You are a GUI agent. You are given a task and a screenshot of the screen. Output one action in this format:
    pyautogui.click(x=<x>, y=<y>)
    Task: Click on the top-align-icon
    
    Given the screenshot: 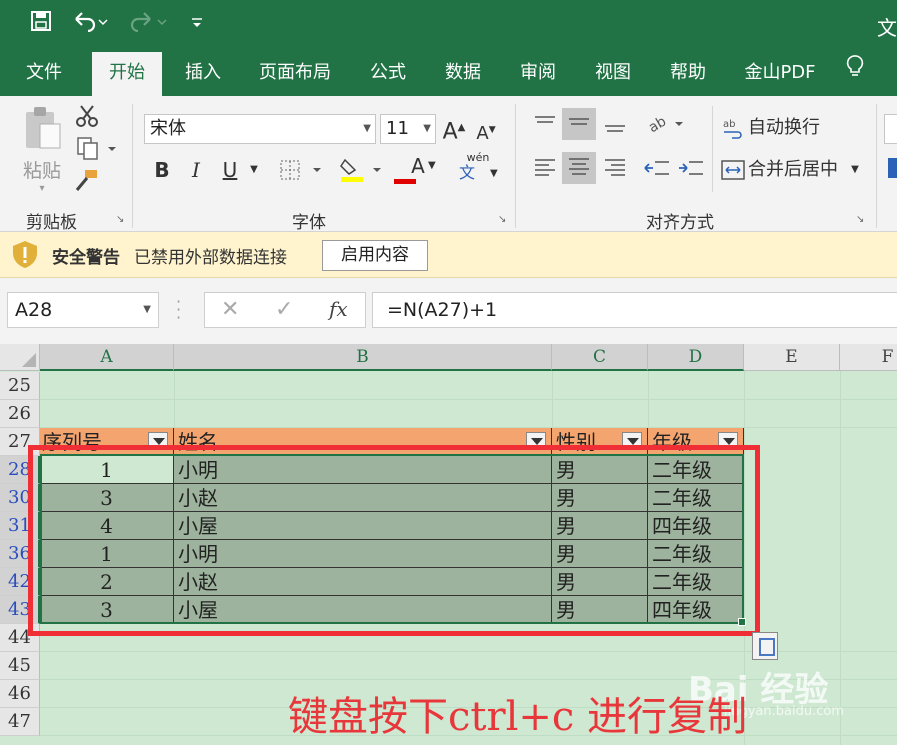 What is the action you would take?
    pyautogui.click(x=545, y=127)
    